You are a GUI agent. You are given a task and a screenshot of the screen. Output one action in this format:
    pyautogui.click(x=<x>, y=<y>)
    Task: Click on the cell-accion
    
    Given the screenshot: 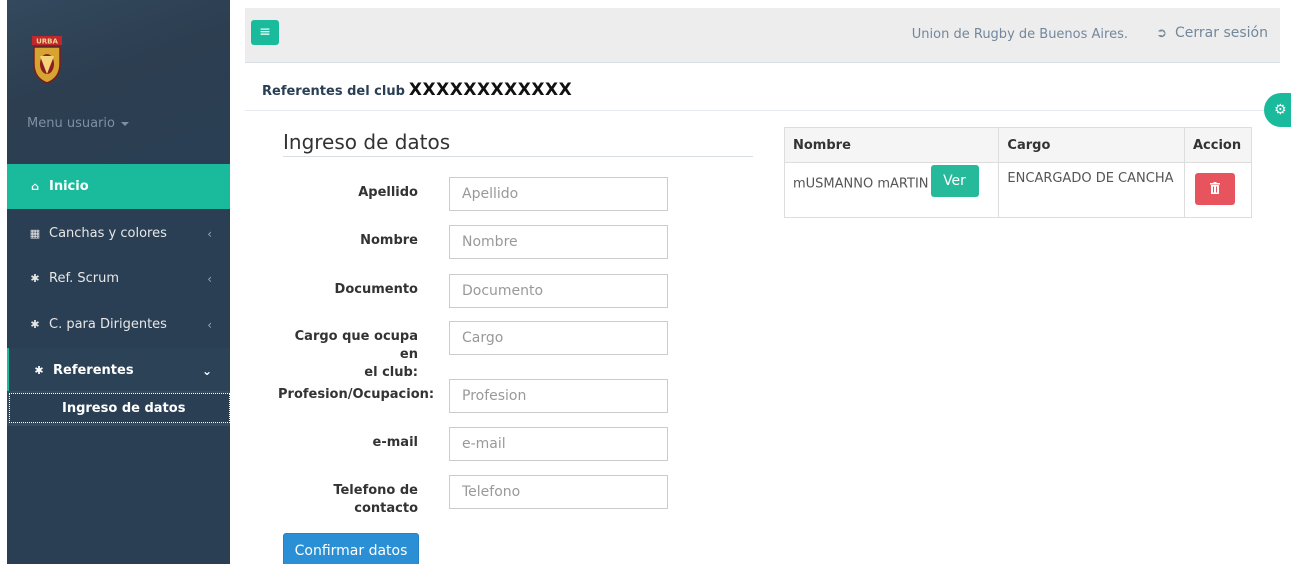 What is the action you would take?
    pyautogui.click(x=1218, y=190)
    